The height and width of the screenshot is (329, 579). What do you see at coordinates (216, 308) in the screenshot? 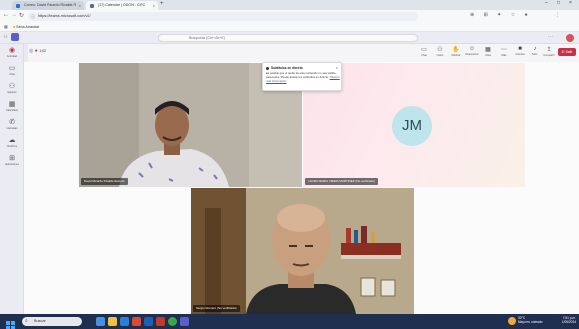
I see `participant-name-label: Sergio Romero (No verificado)` at bounding box center [216, 308].